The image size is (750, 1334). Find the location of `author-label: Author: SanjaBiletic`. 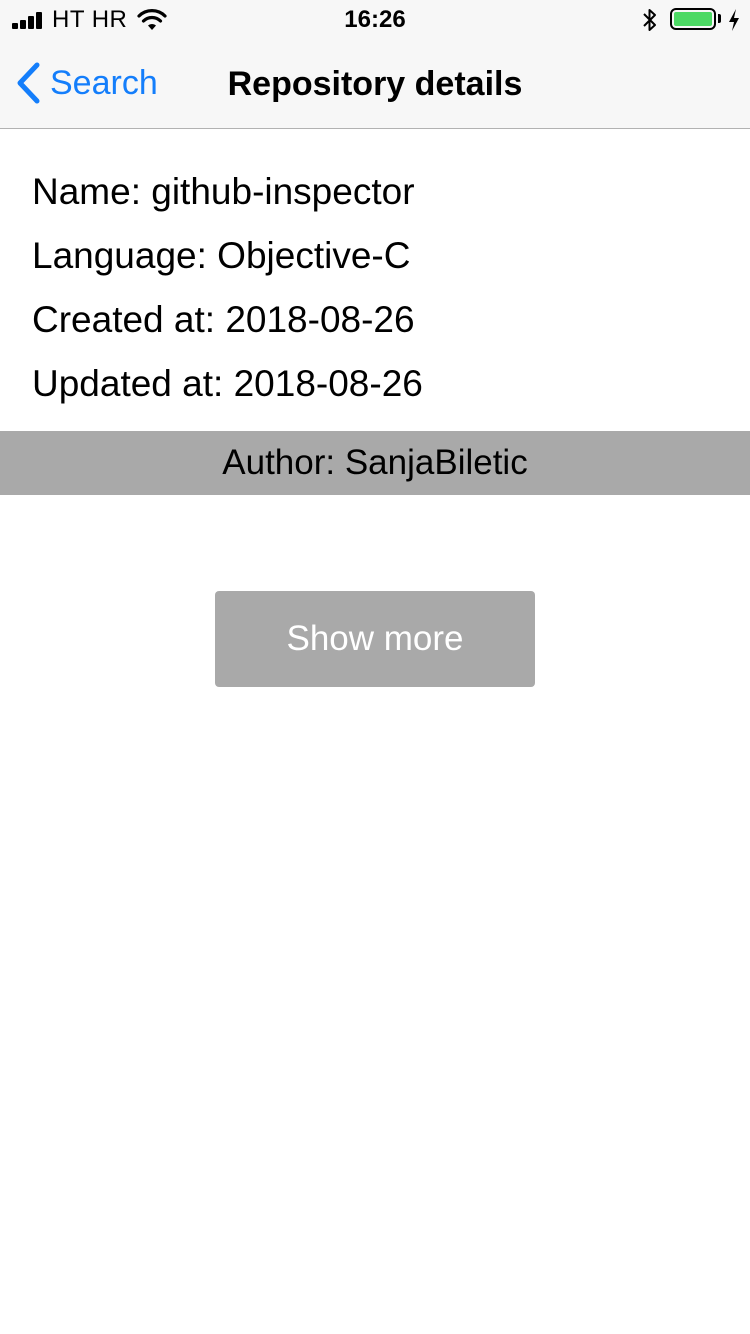

author-label: Author: SanjaBiletic is located at coordinates (375, 463).